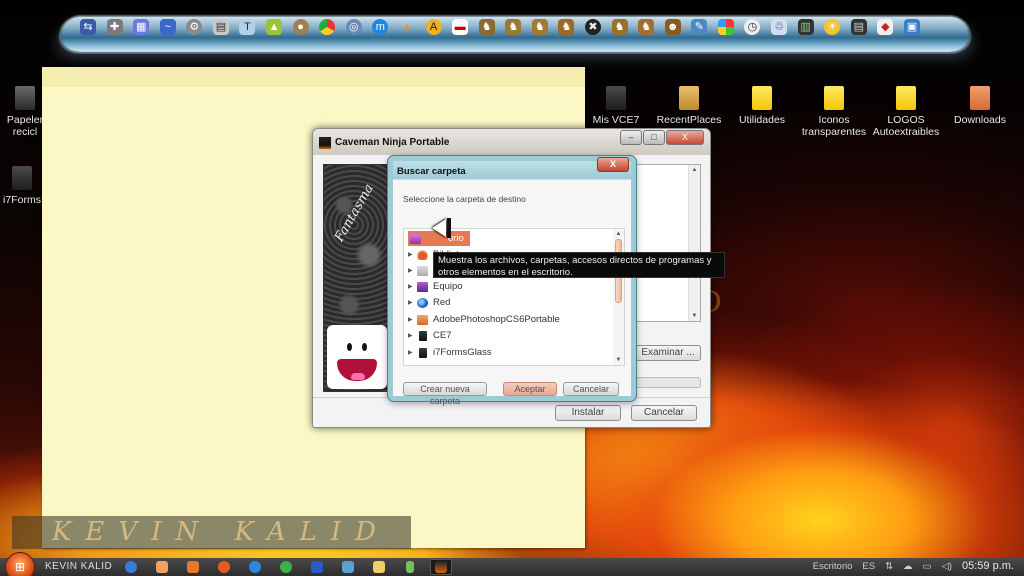 This screenshot has height=576, width=1024. Describe the element at coordinates (327, 27) in the screenshot. I see `chrome-icon` at that location.